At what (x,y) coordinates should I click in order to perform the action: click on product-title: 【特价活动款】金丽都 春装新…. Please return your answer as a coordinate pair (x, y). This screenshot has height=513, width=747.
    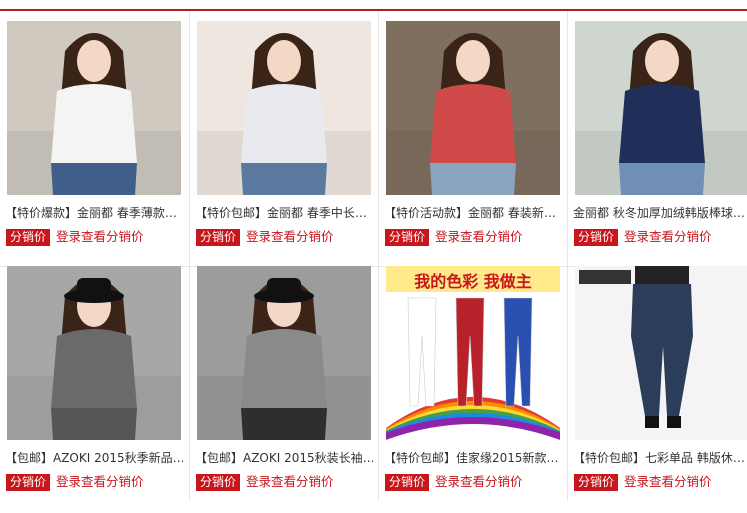
    Looking at the image, I should click on (473, 213).